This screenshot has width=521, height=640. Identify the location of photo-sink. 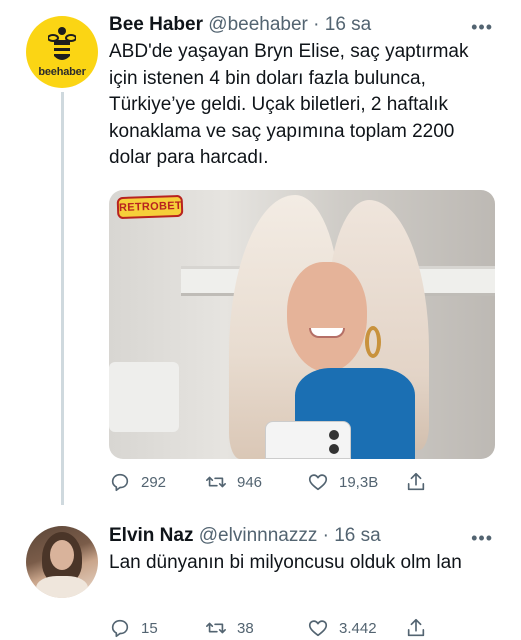
(144, 397).